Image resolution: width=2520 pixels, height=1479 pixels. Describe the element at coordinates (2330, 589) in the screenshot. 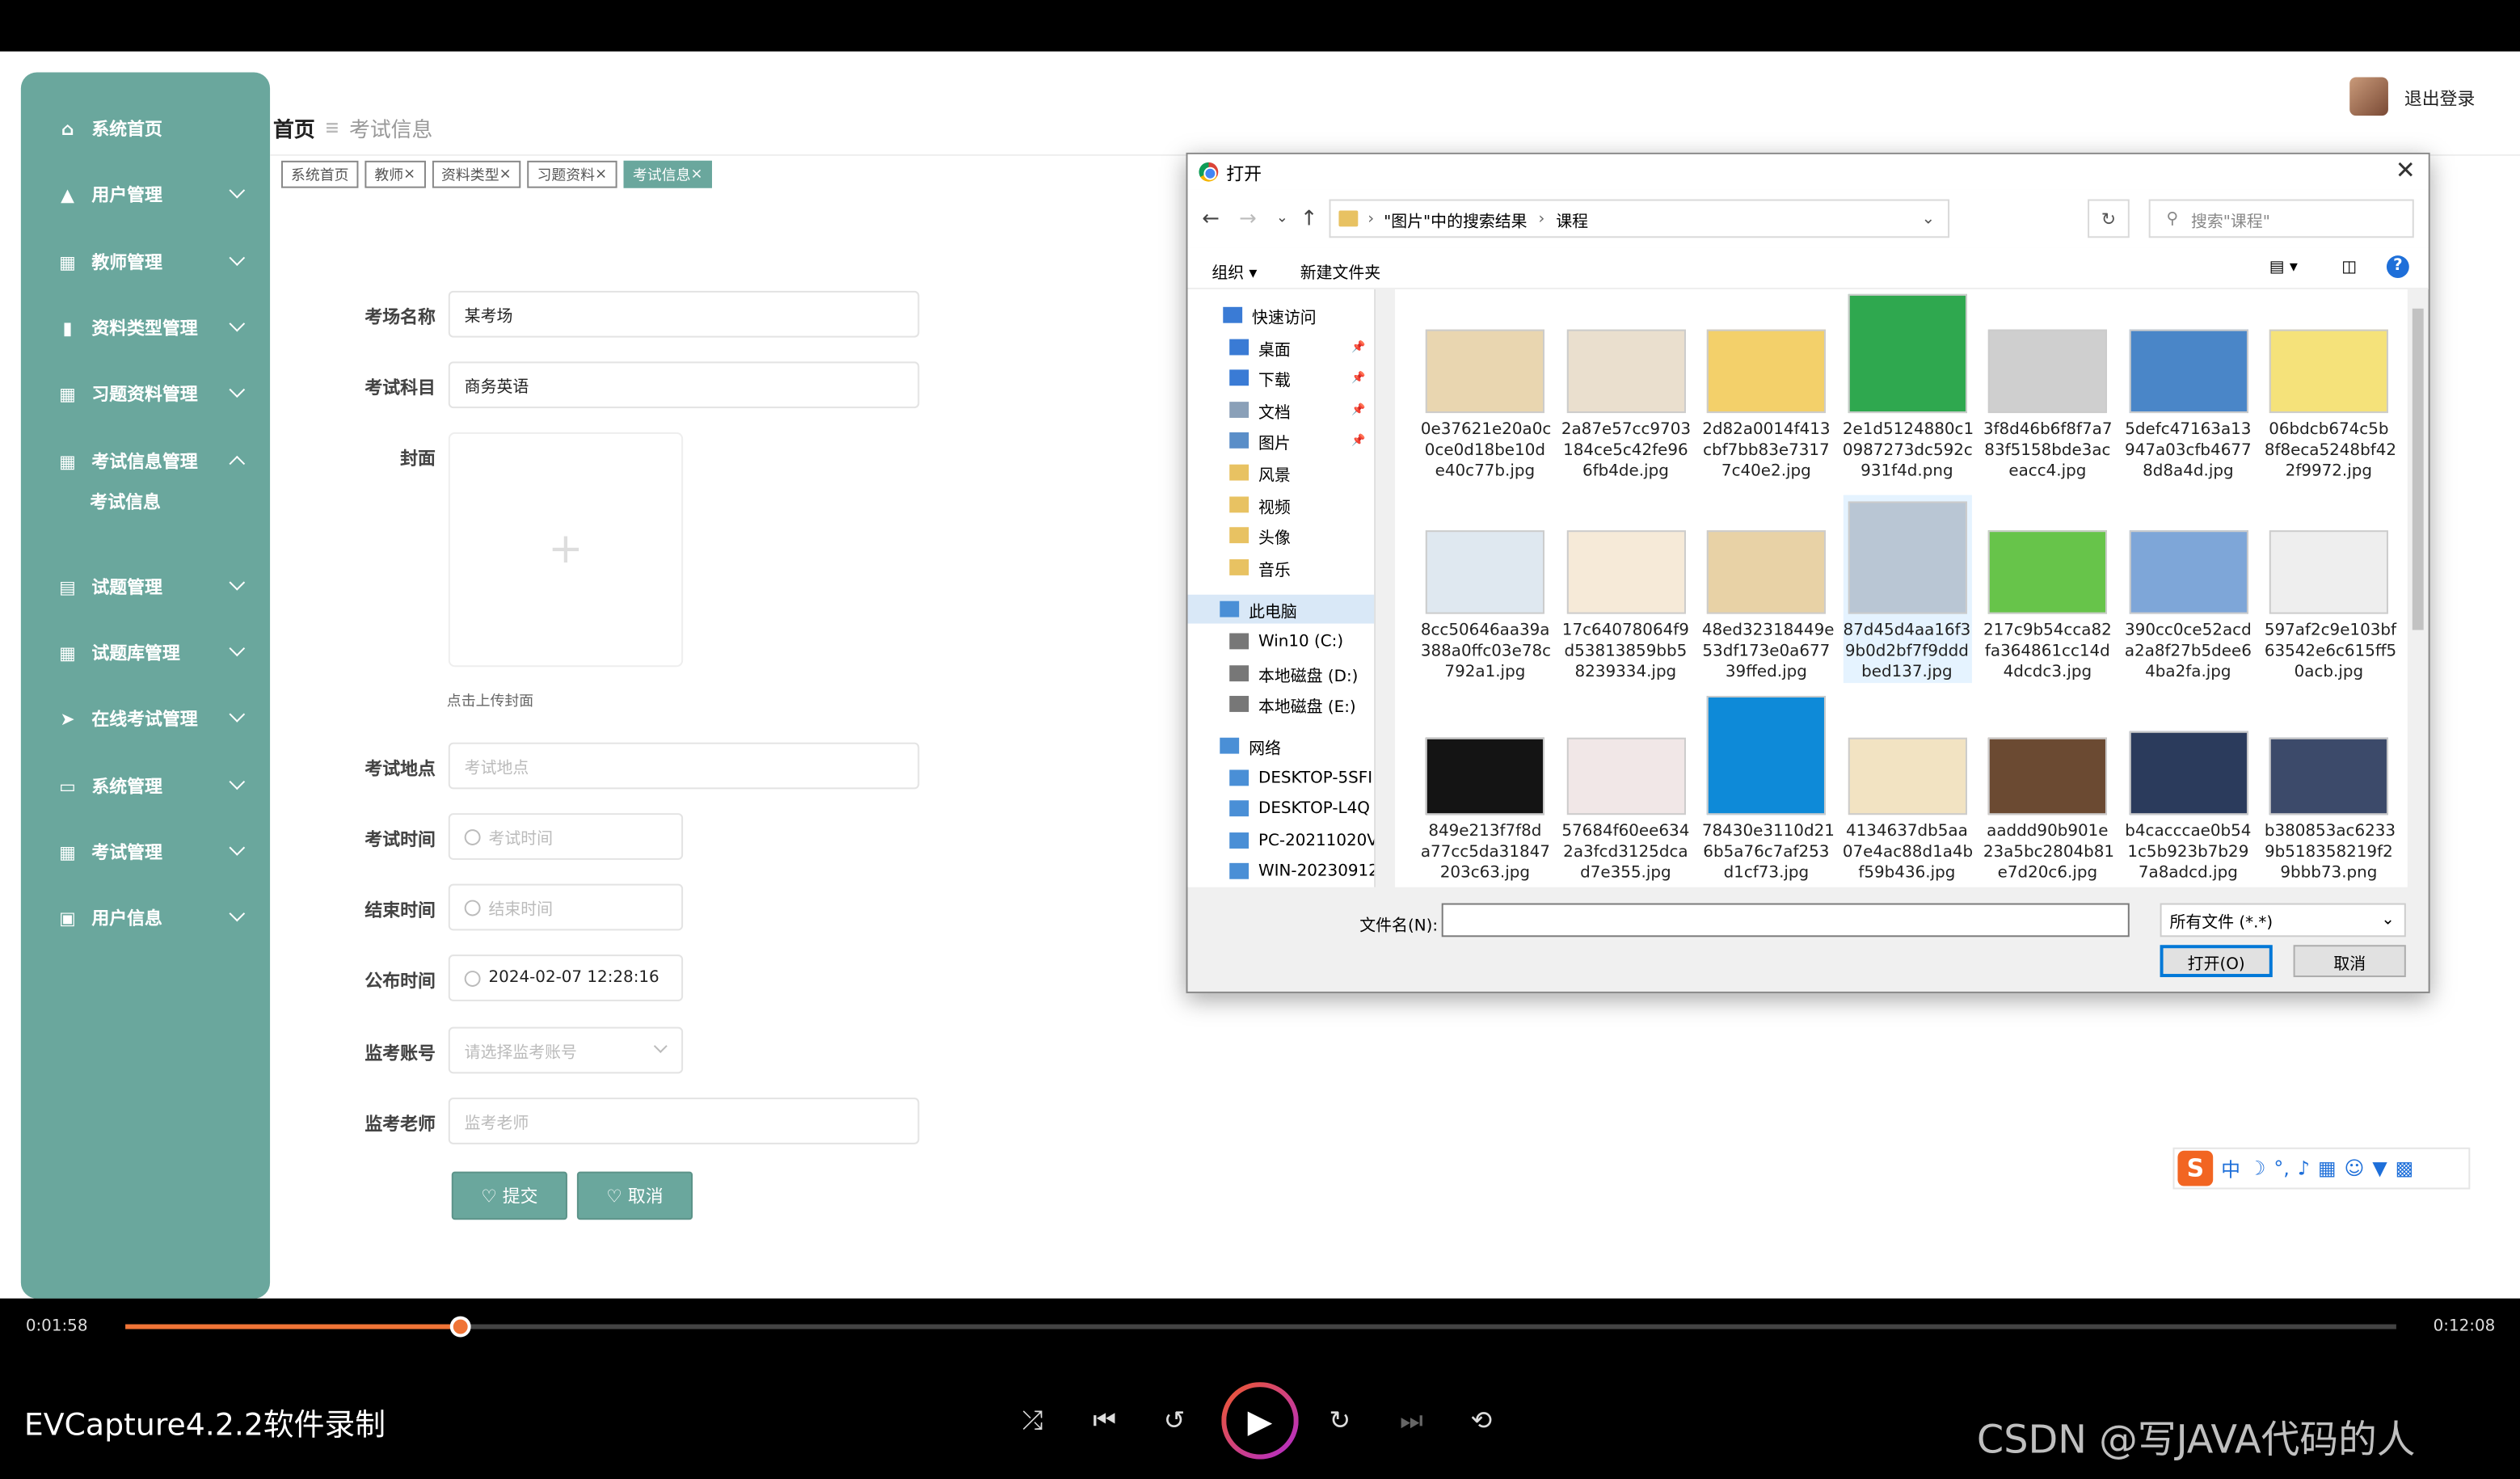

I see `file-item: 597af2c9e103bf 63542e6c615ff5 0acb.jpg` at that location.